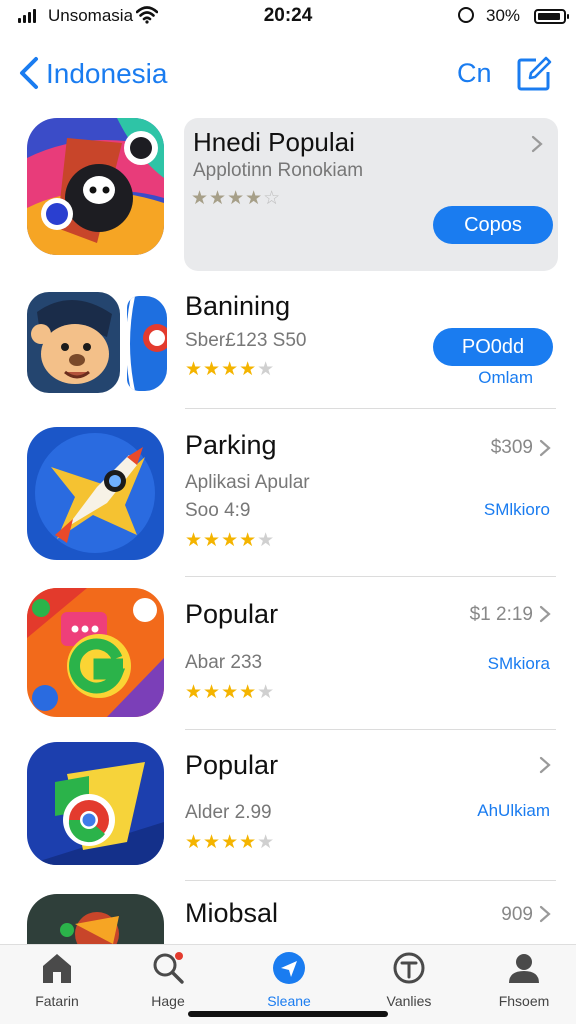 The width and height of the screenshot is (576, 1024). I want to click on app-icon-popular, so click(95, 652).